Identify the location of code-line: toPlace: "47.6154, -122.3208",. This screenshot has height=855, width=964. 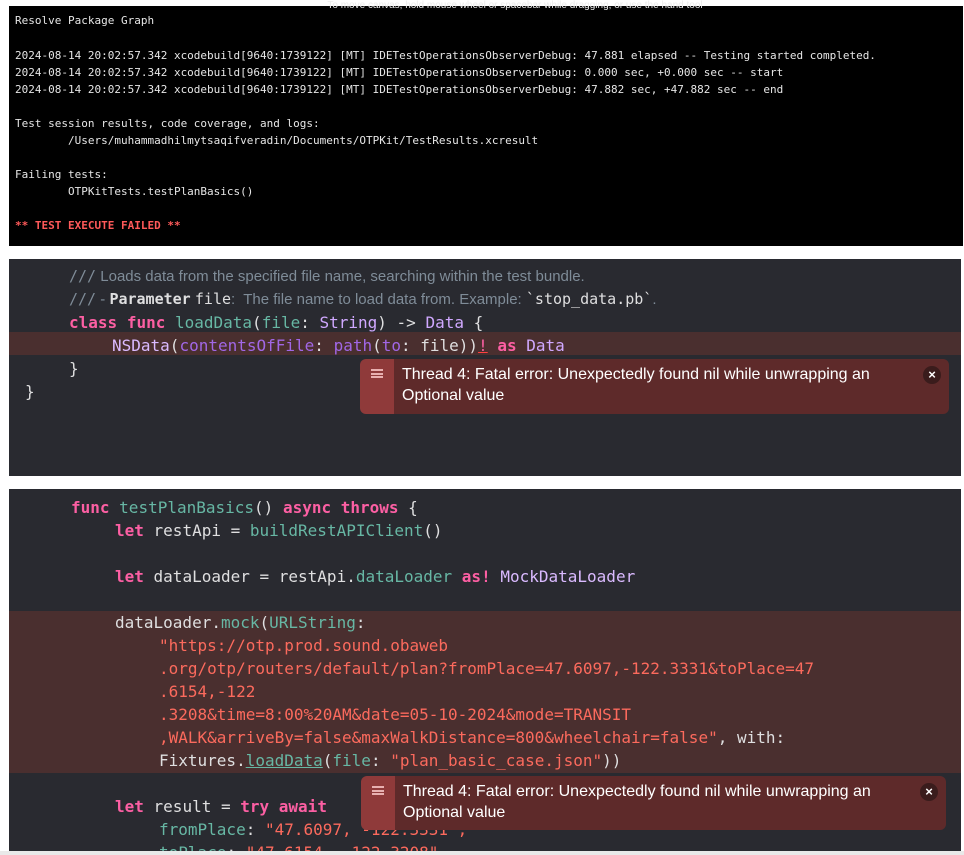
(303, 846).